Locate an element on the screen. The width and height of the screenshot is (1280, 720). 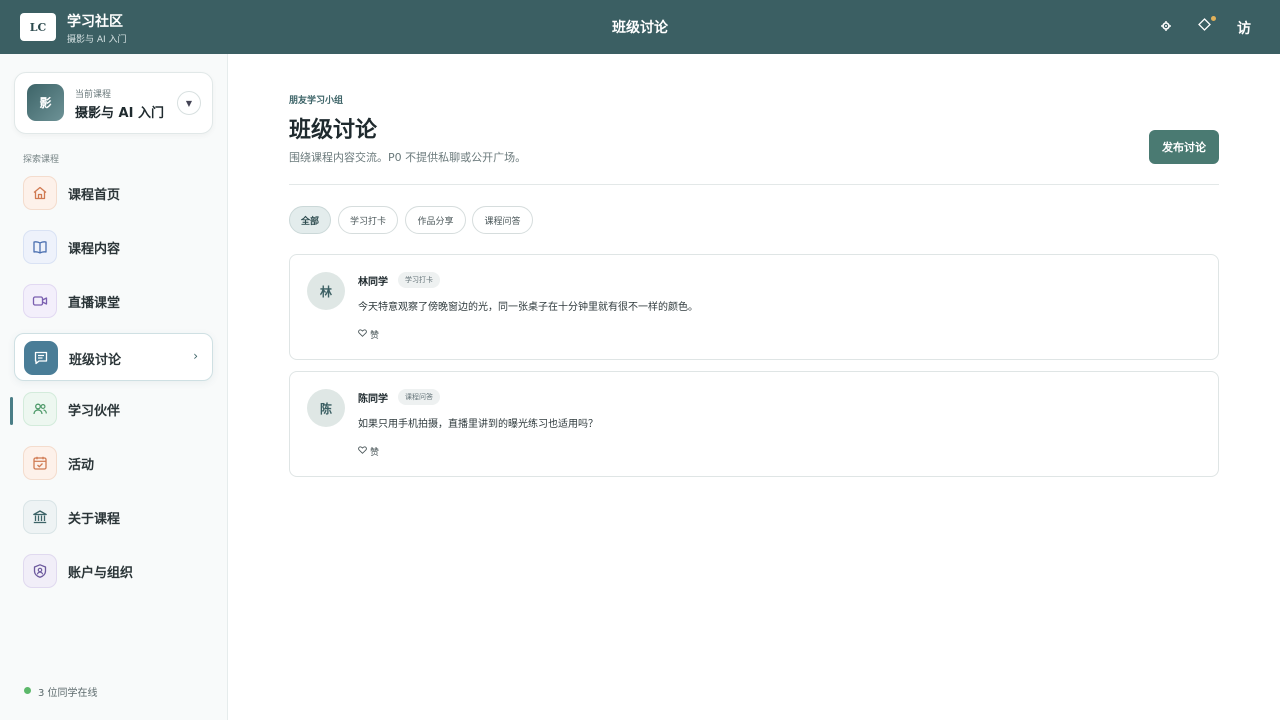
section-label: 探索课程 is located at coordinates (41, 160).